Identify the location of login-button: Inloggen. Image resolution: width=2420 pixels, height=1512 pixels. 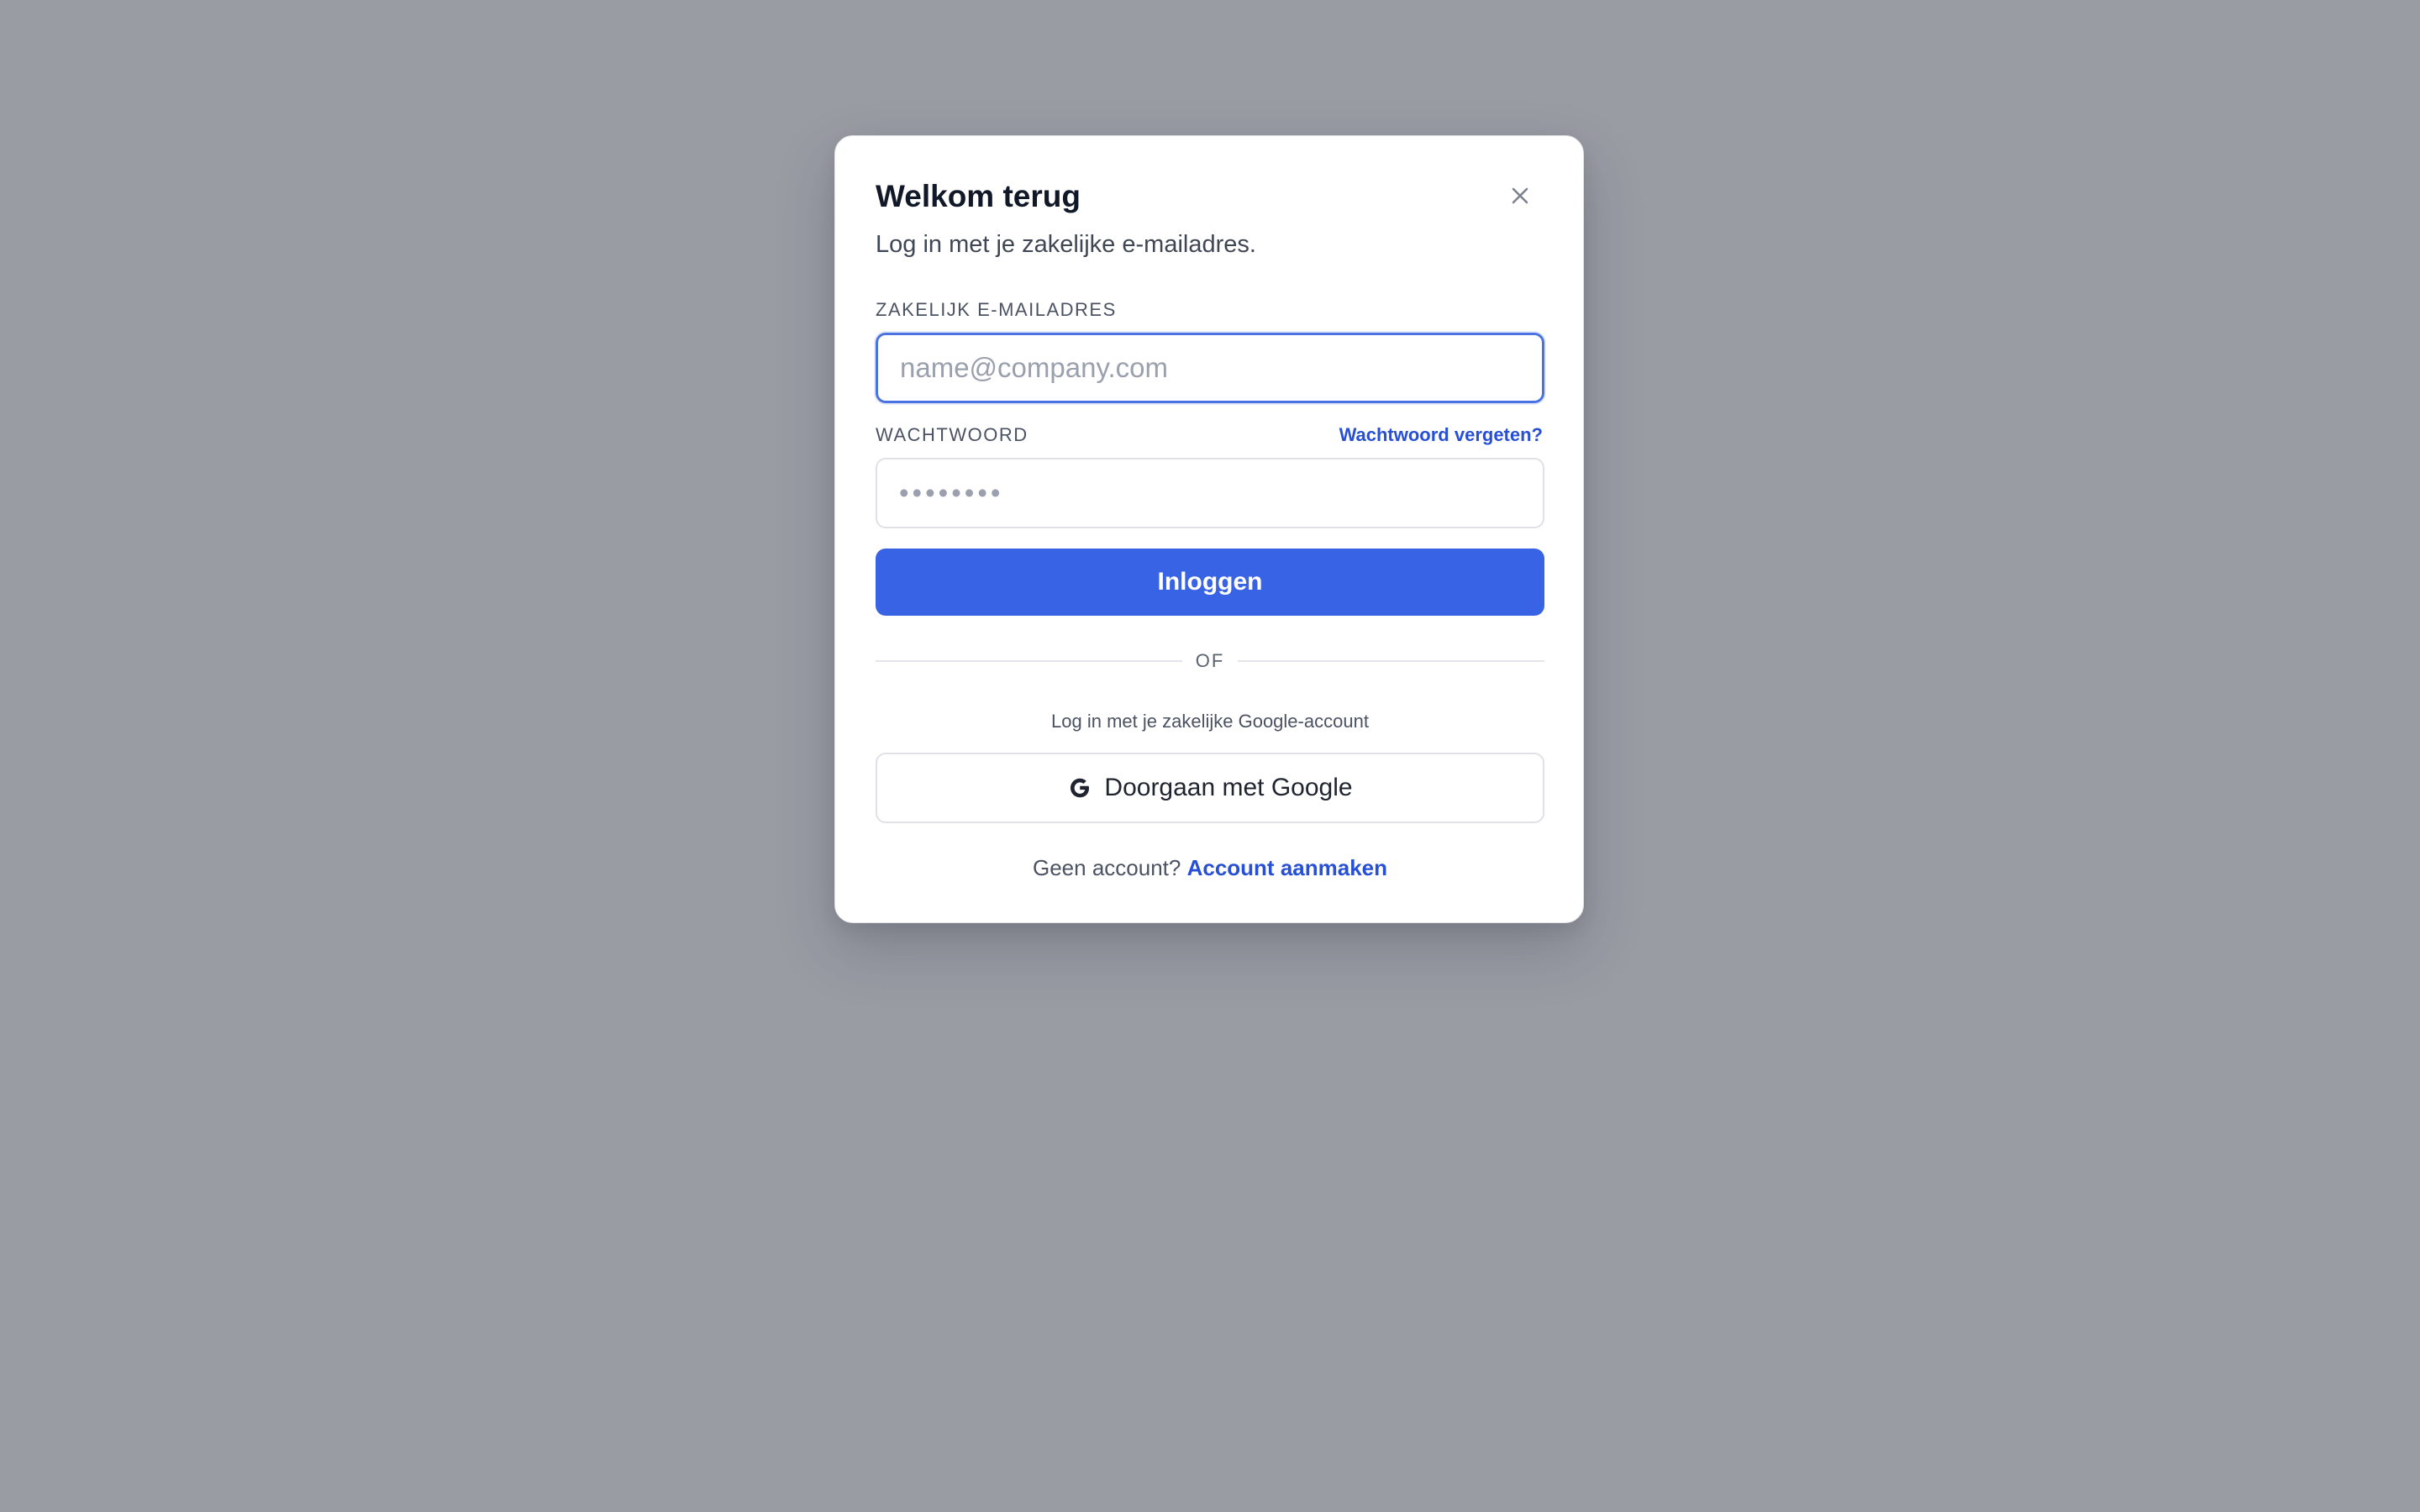
(1210, 582).